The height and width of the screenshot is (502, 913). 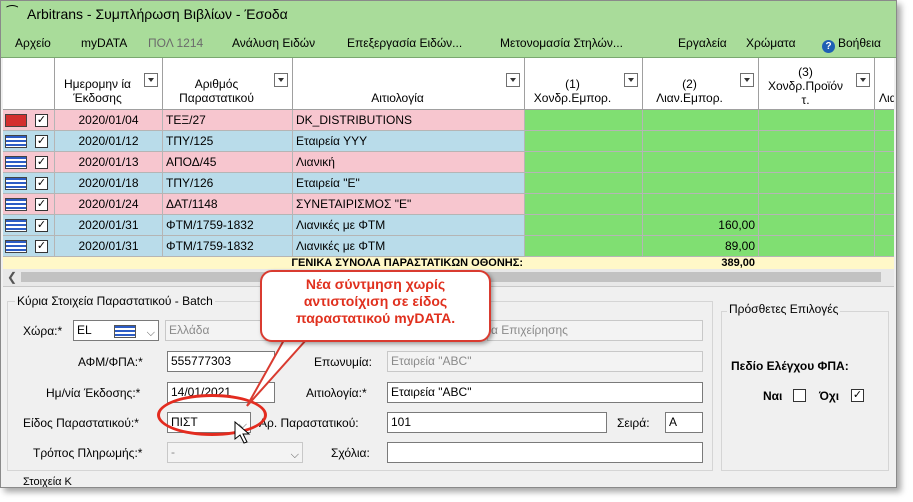 What do you see at coordinates (33, 43) in the screenshot?
I see `menu-file: Αρχείο` at bounding box center [33, 43].